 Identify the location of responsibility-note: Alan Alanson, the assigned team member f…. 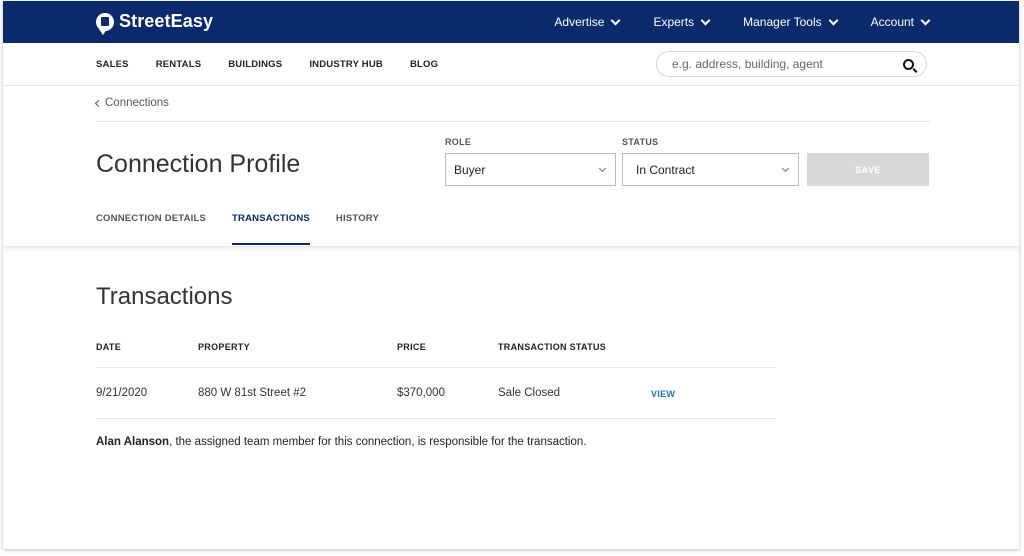
(341, 442).